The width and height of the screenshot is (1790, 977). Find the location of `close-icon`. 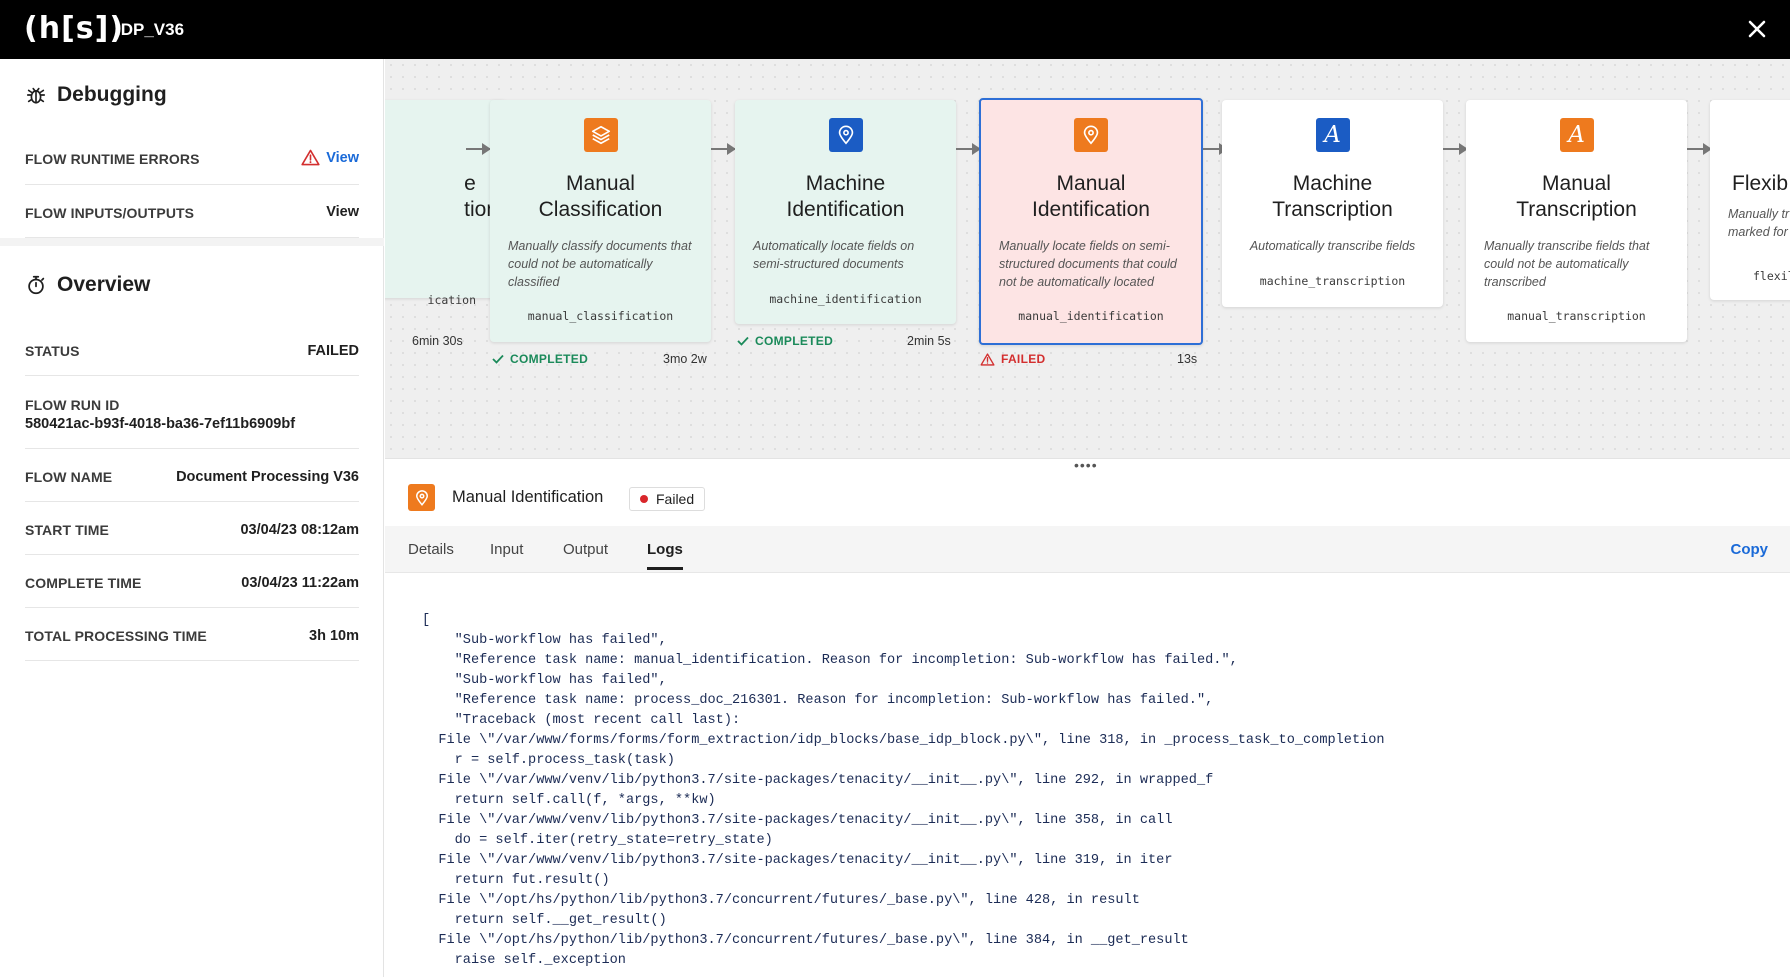

close-icon is located at coordinates (1757, 29).